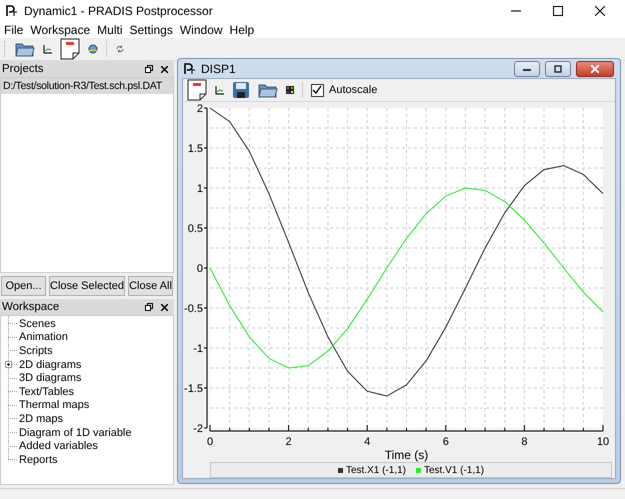 The width and height of the screenshot is (625, 499). Describe the element at coordinates (198, 349) in the screenshot. I see `y-tick-label: -1` at that location.